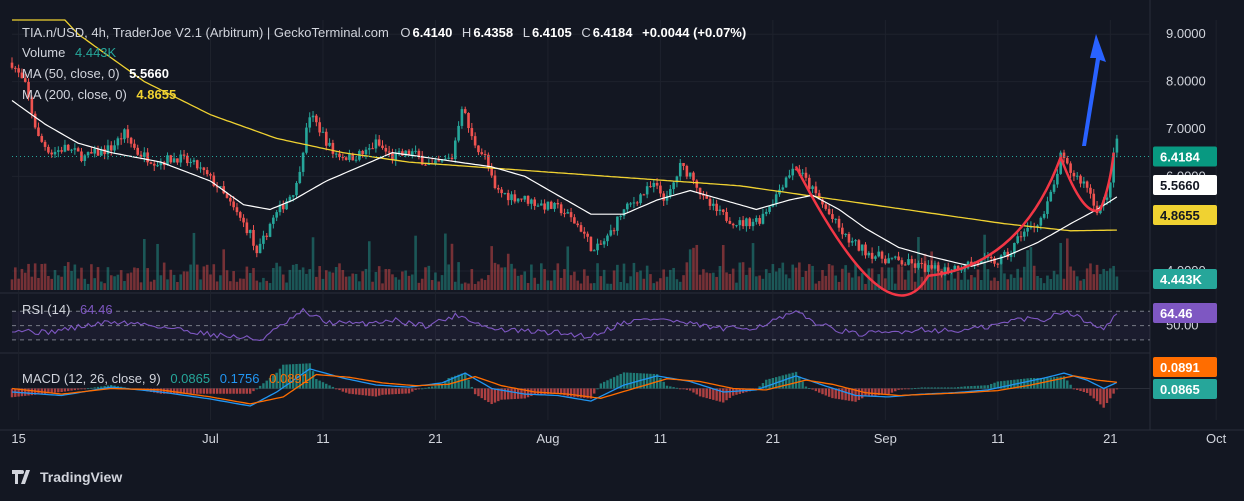 The width and height of the screenshot is (1244, 501). What do you see at coordinates (96, 73) in the screenshot?
I see `legend-ma50: MA (50, close, 0) 5.5660` at bounding box center [96, 73].